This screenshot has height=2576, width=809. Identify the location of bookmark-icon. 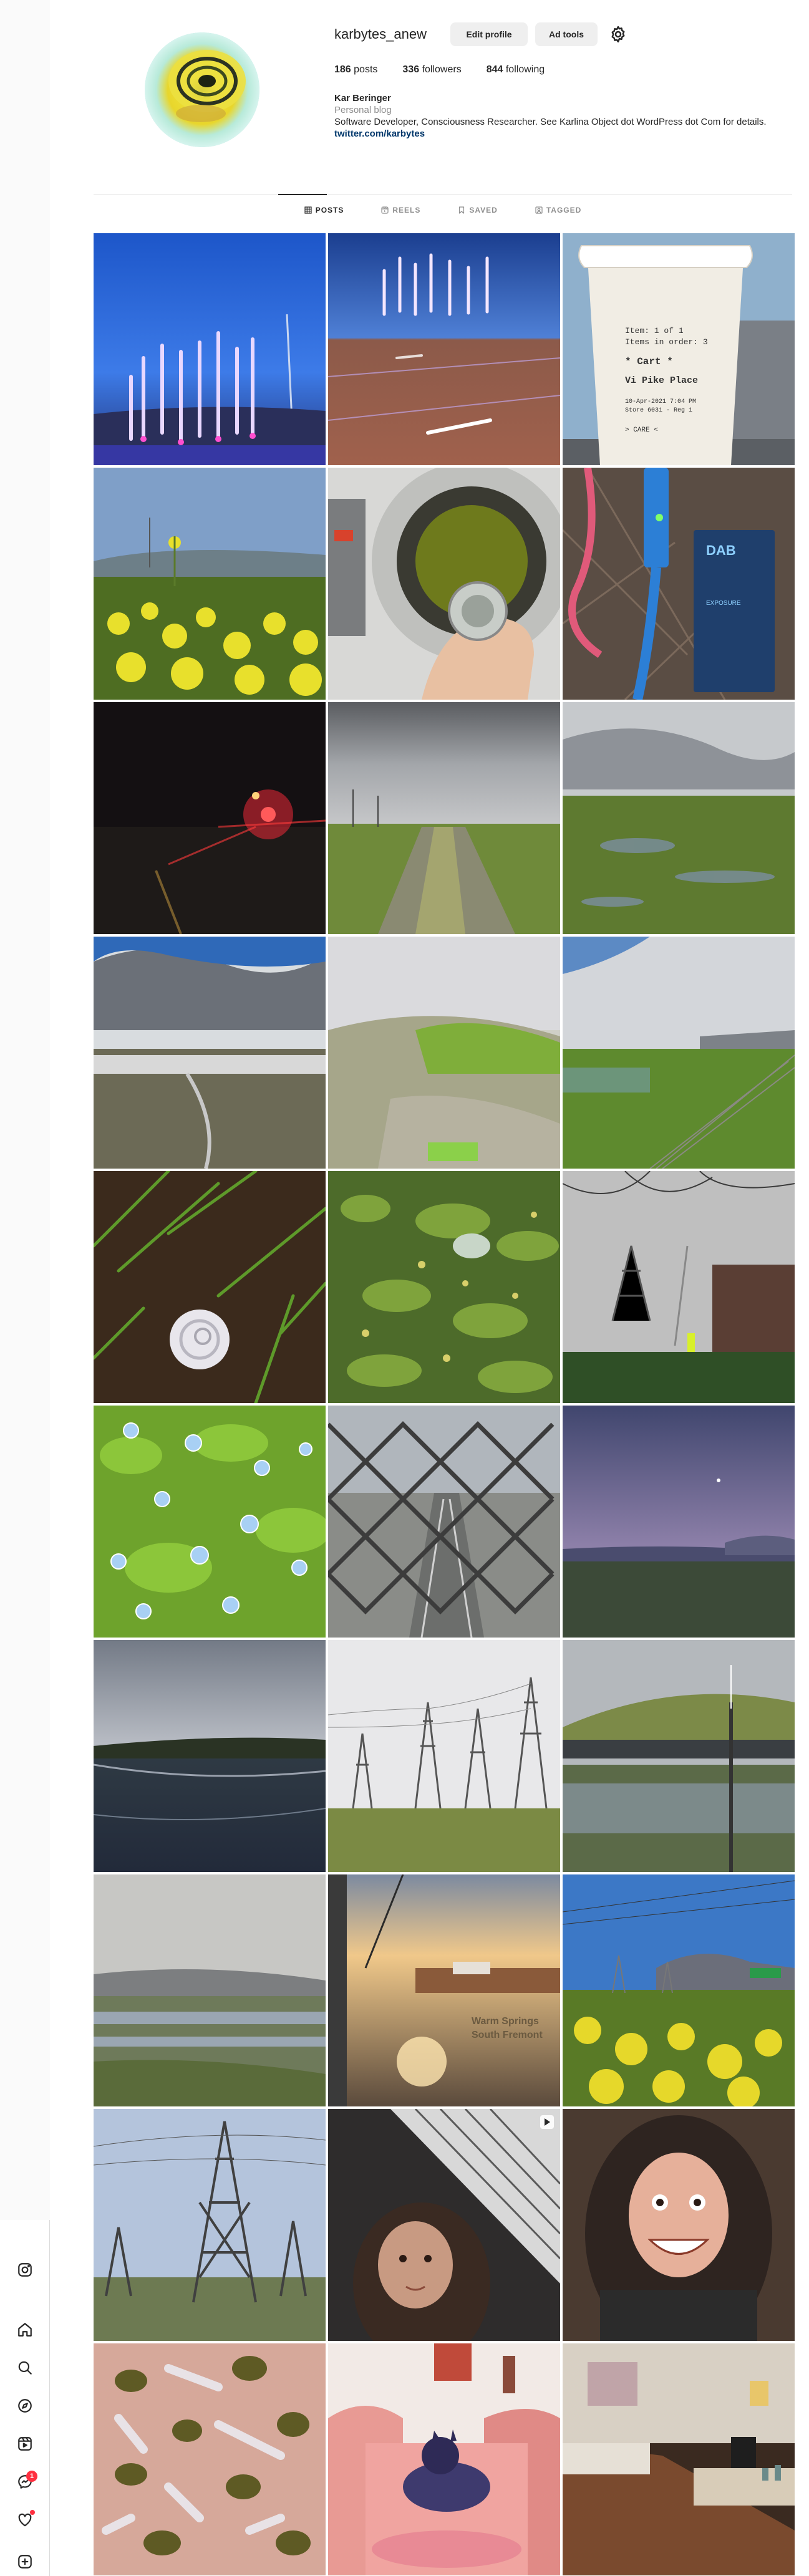
(462, 210).